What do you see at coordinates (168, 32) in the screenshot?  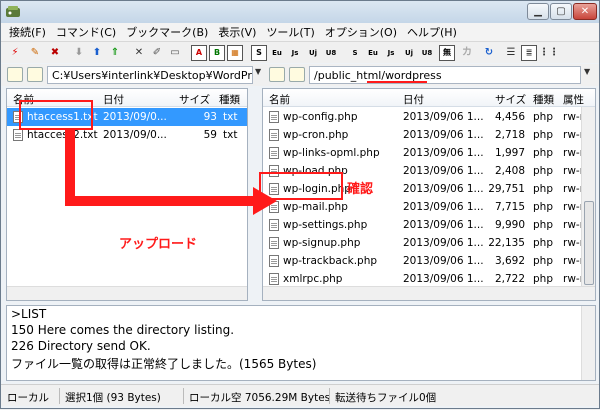 I see `menu-bookmark: ブックマーク(B)` at bounding box center [168, 32].